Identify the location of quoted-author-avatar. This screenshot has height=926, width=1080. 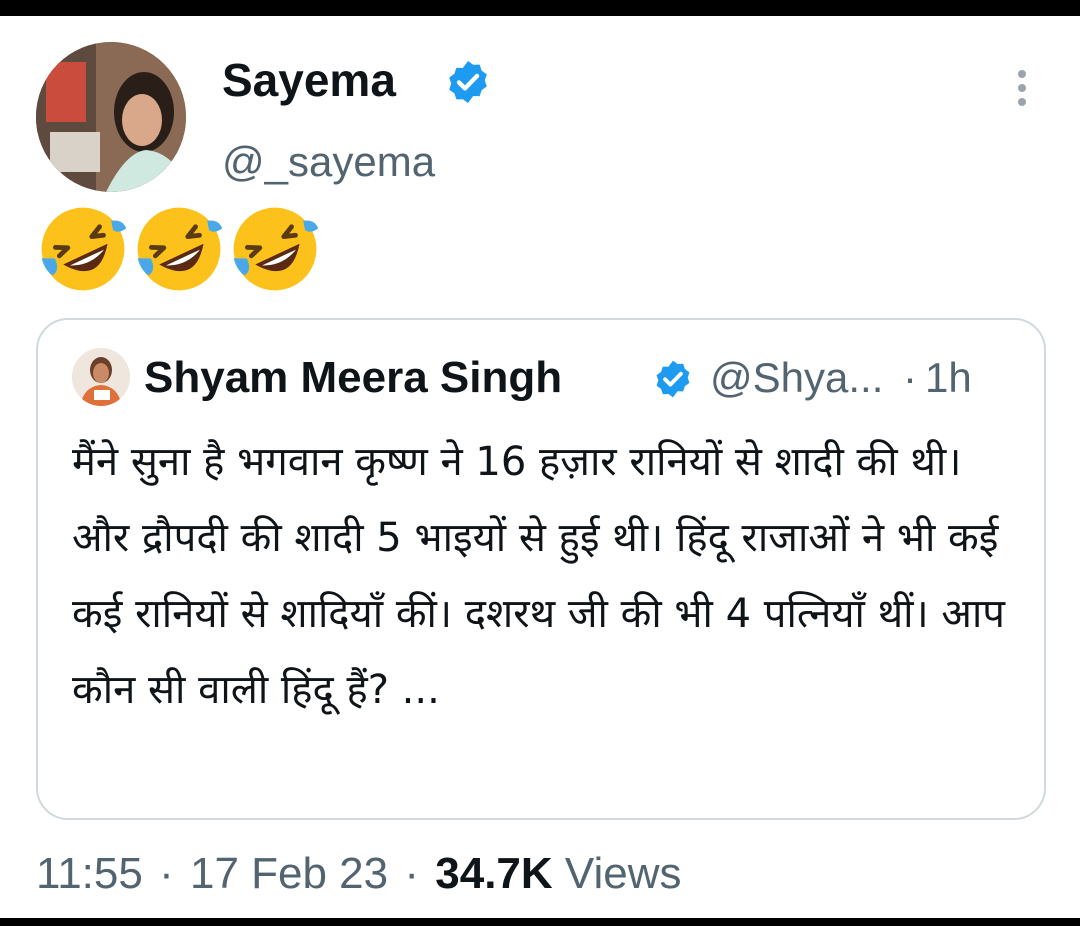
(101, 377).